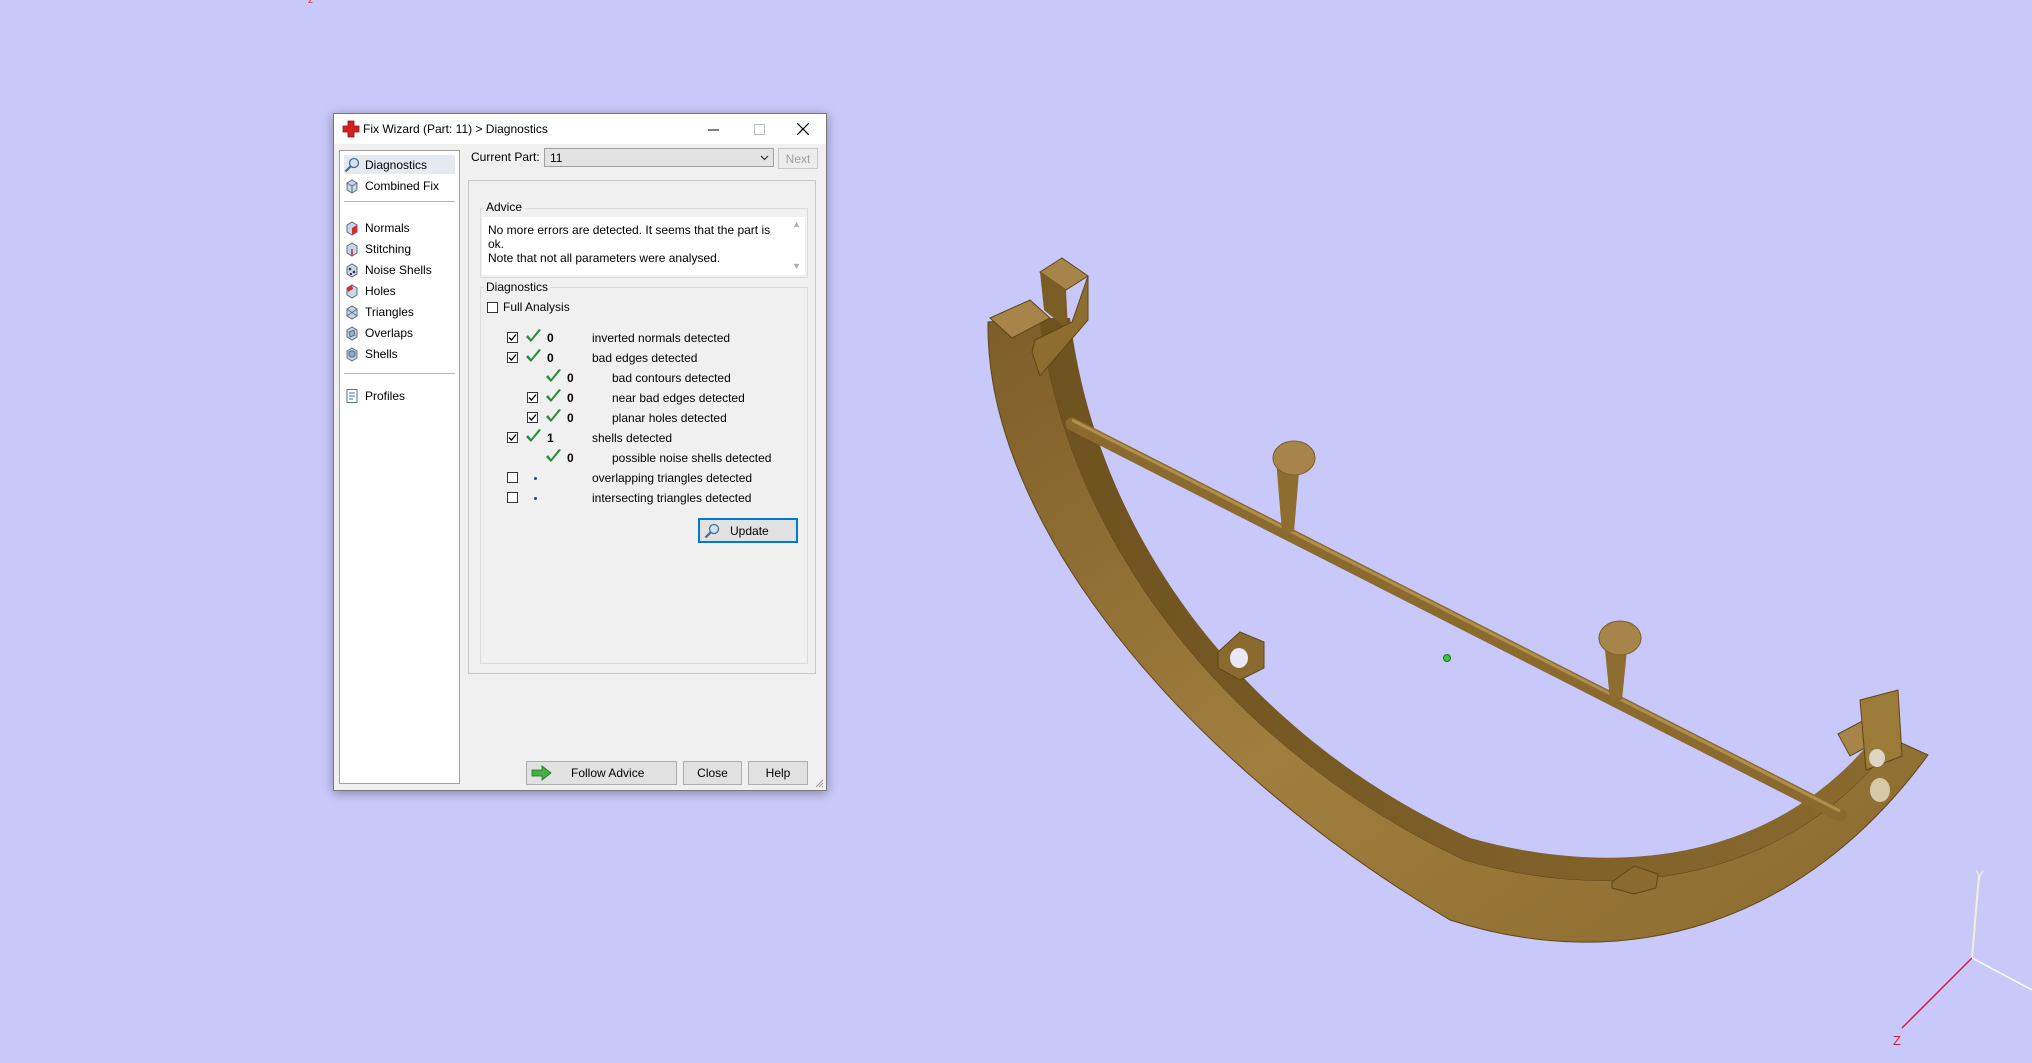 This screenshot has height=1063, width=2032. What do you see at coordinates (580, 129) in the screenshot?
I see `title-bar: Fix Wizard (Part: 11) > Diagnostics` at bounding box center [580, 129].